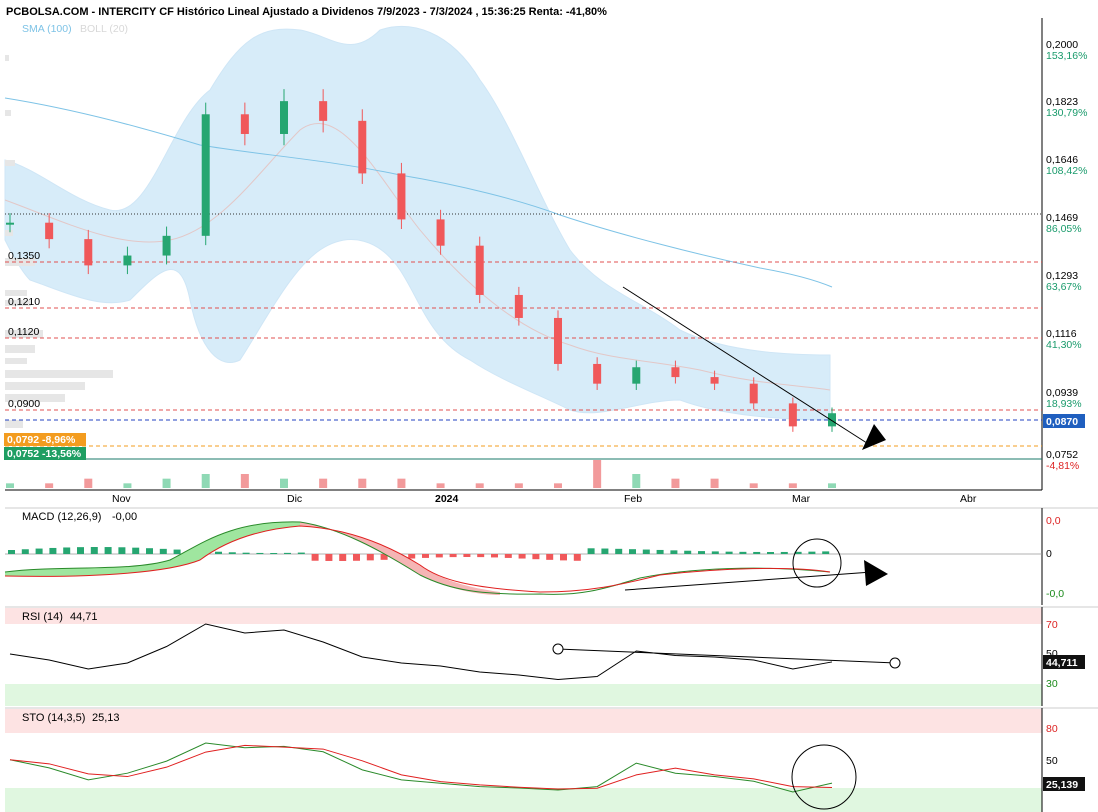 The image size is (1098, 812). Describe the element at coordinates (551, 759) in the screenshot. I see `sto-panel: STO (14,3,5) 25,13 80 50 25,139` at that location.